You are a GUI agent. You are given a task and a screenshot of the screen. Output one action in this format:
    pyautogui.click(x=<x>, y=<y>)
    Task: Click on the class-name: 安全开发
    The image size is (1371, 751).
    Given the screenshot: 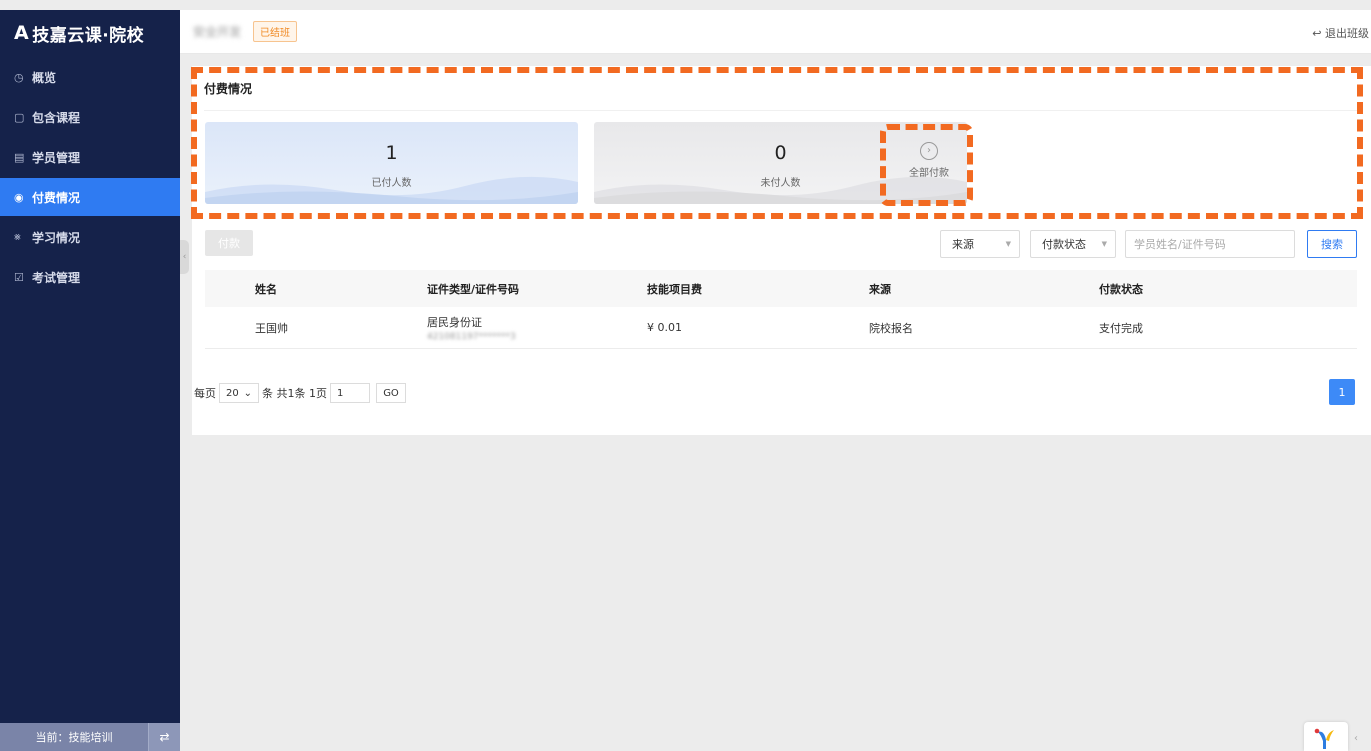 What is the action you would take?
    pyautogui.click(x=217, y=32)
    